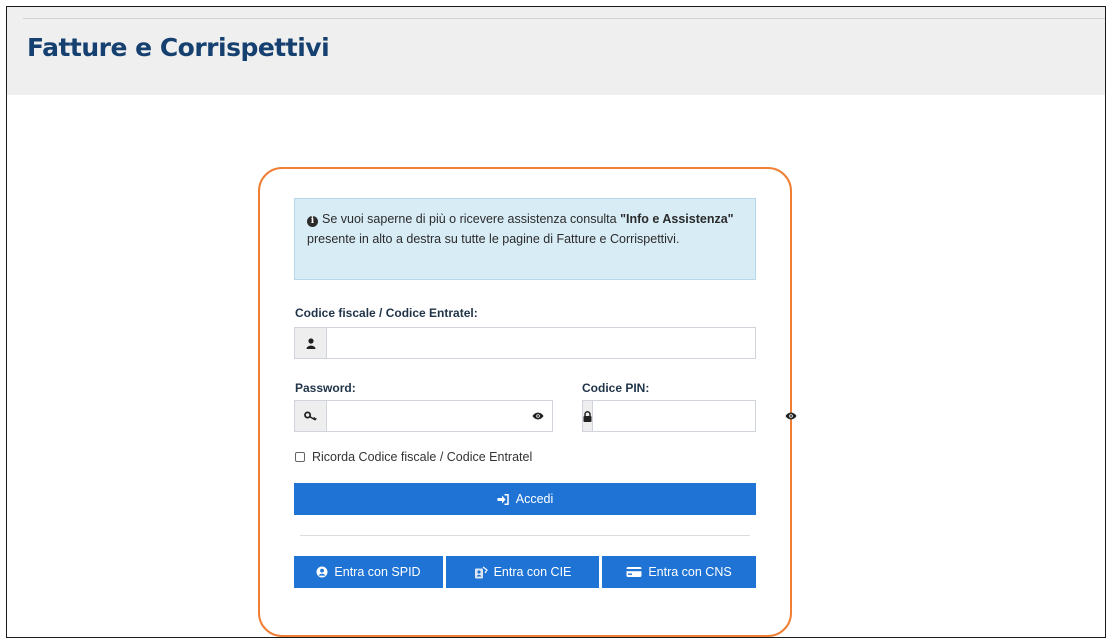 The width and height of the screenshot is (1114, 644). I want to click on password-label: Password:, so click(325, 388).